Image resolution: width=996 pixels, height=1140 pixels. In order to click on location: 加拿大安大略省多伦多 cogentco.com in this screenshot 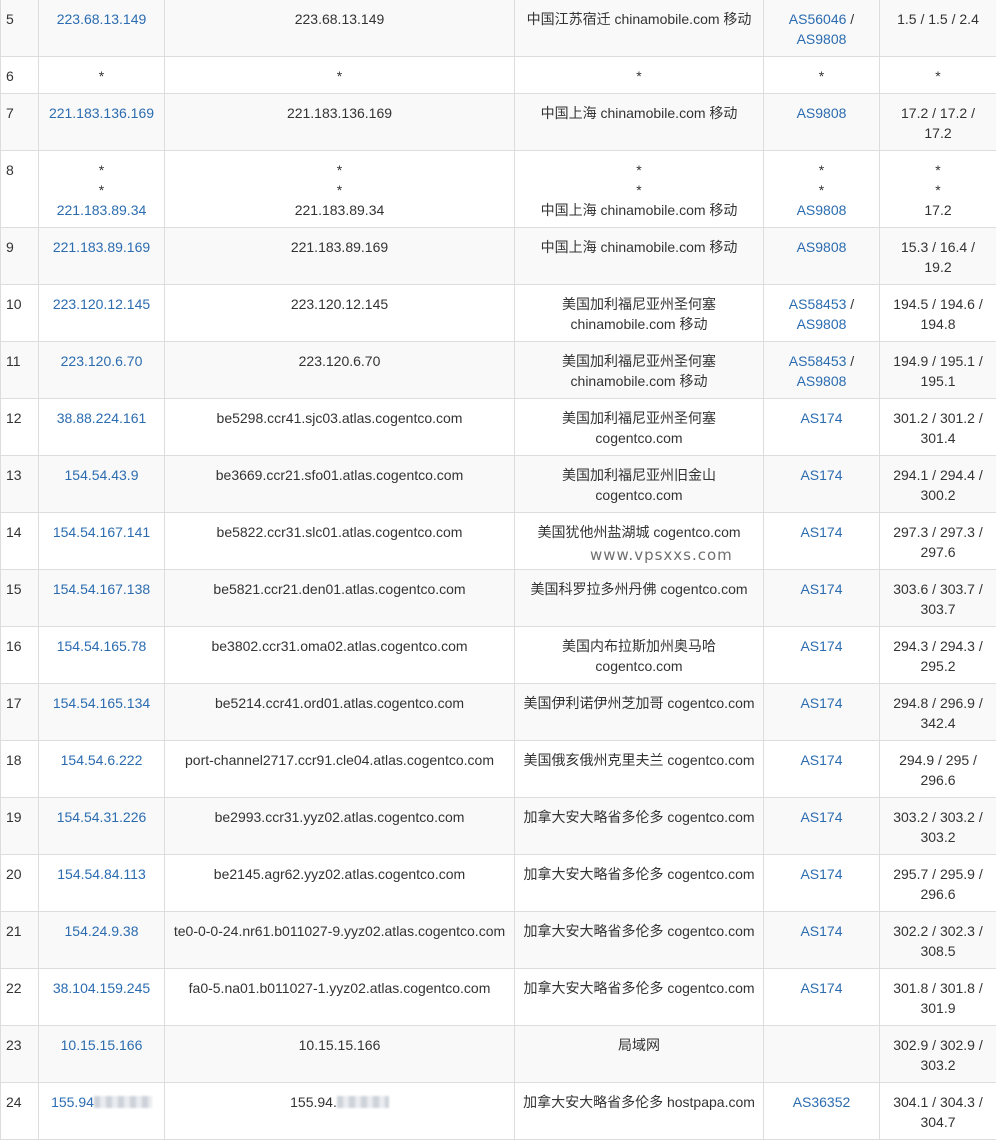, I will do `click(638, 988)`.